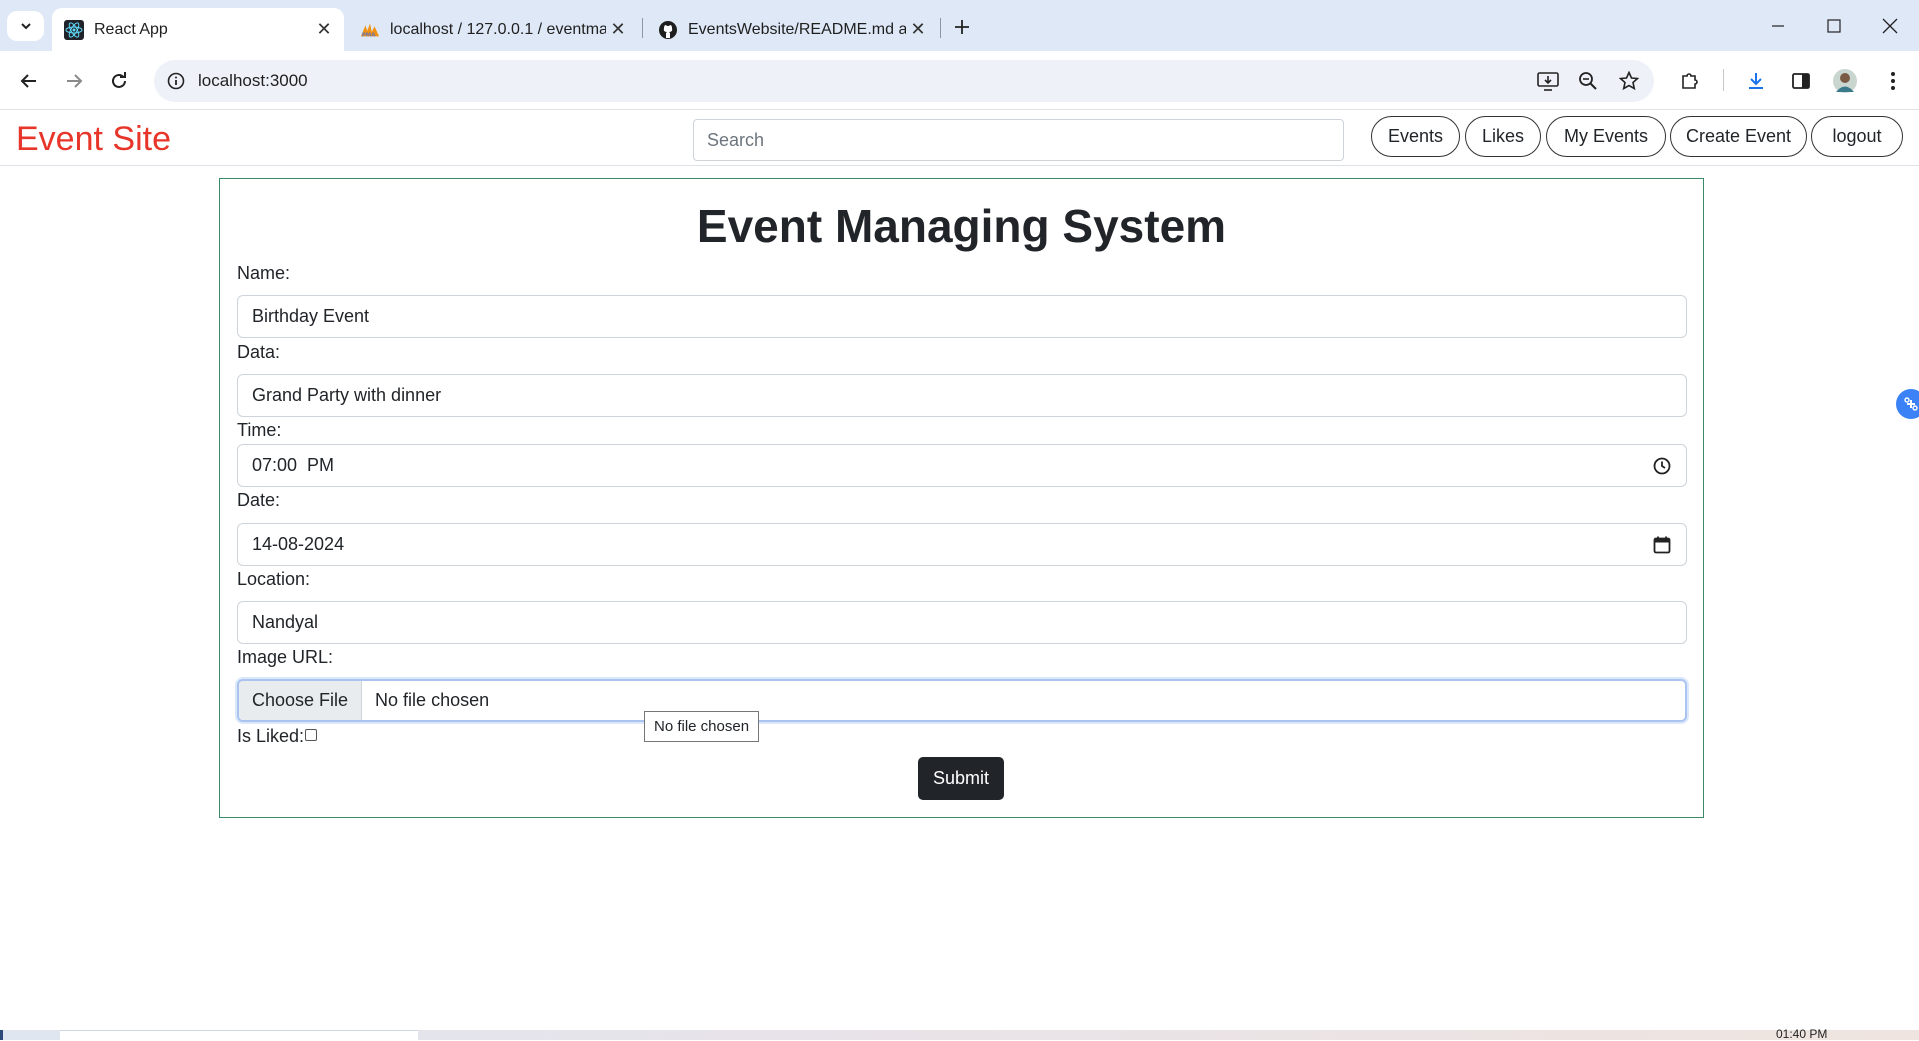  I want to click on data-label: Data:, so click(259, 352).